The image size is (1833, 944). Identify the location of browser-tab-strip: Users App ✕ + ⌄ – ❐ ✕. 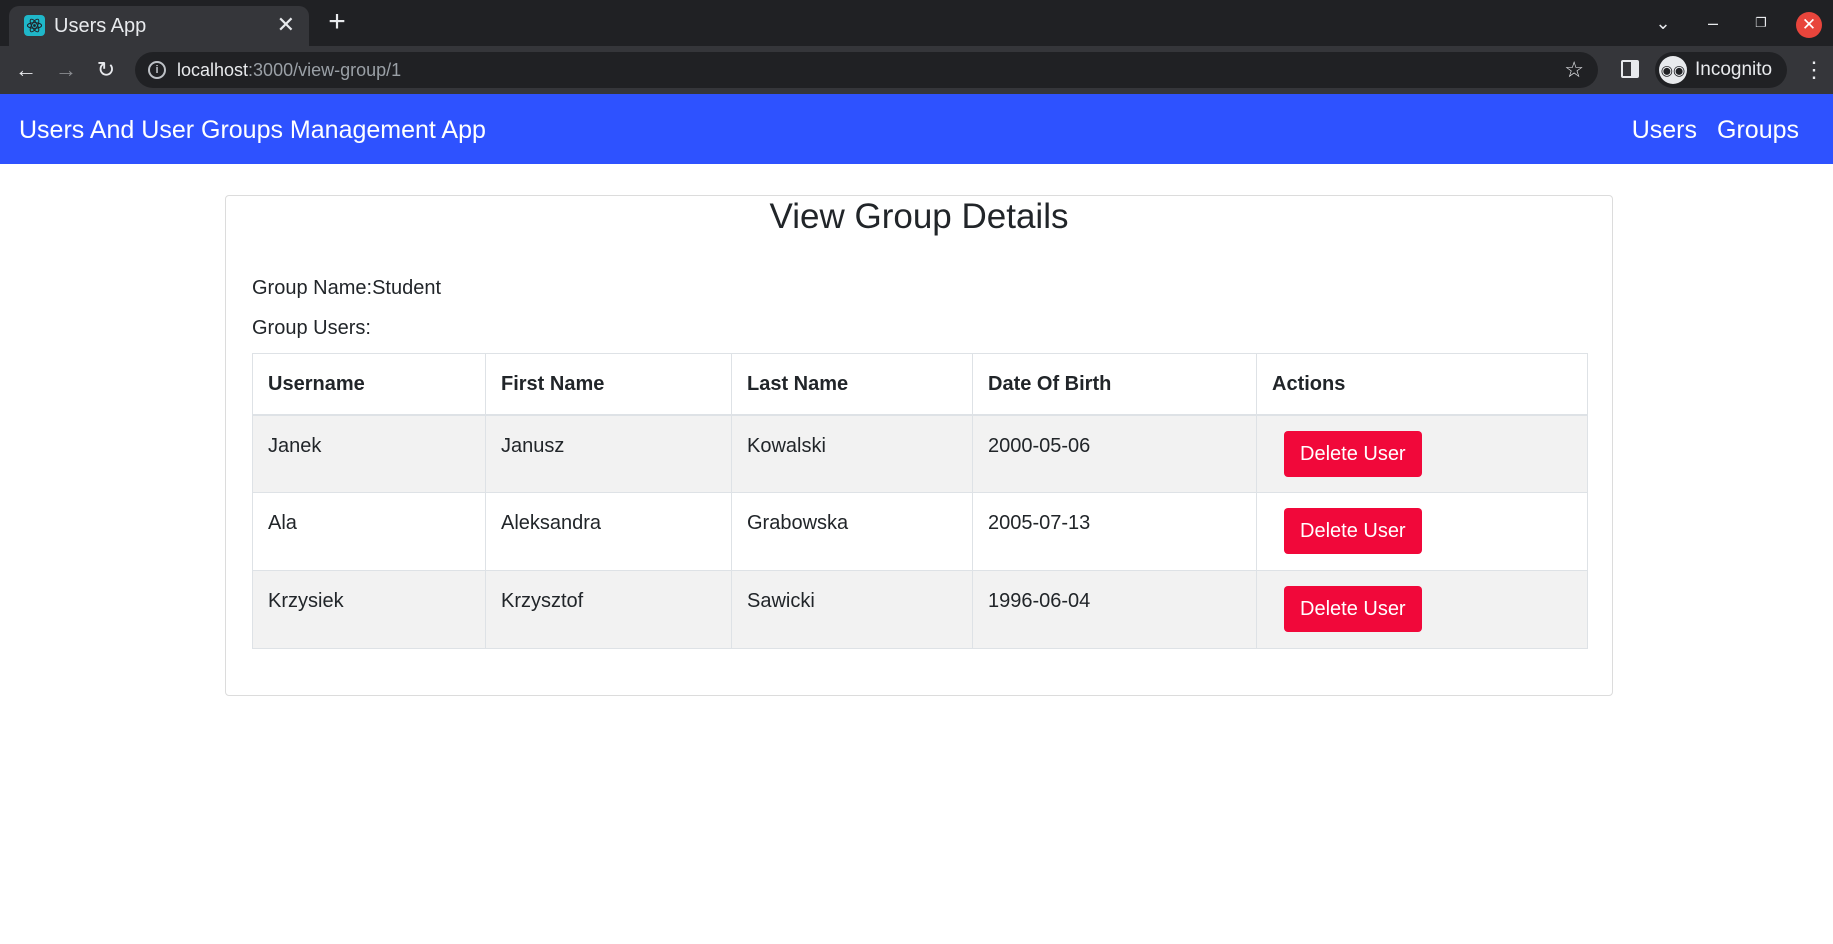
(916, 23).